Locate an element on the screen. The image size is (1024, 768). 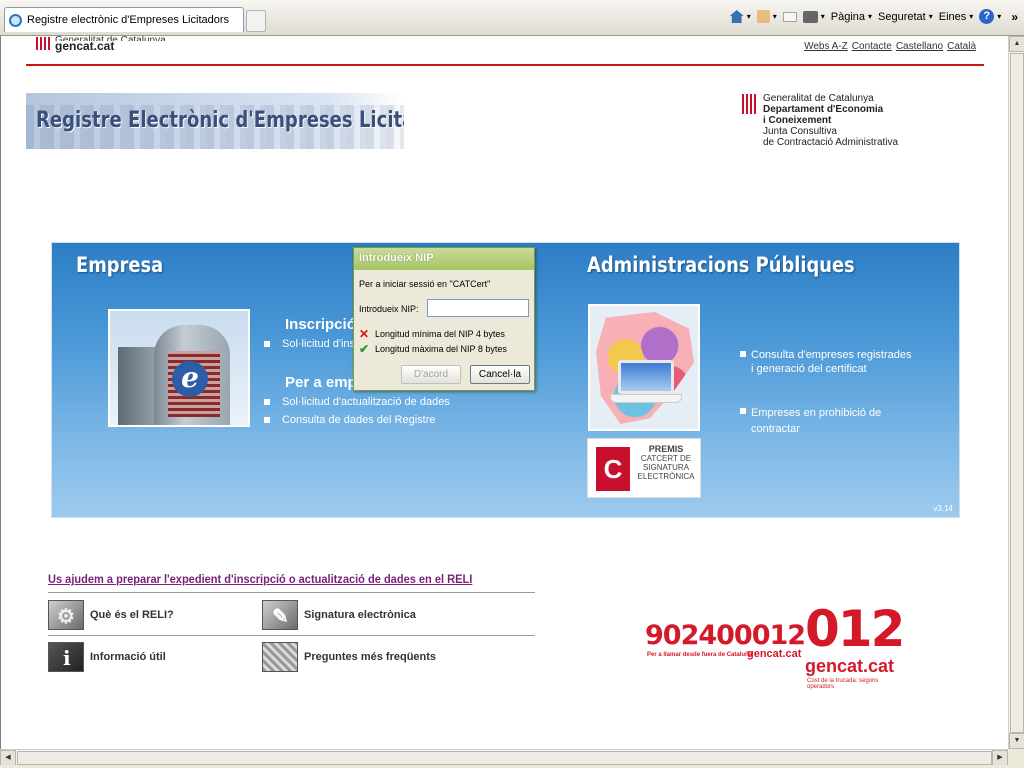
nip-input is located at coordinates (478, 308).